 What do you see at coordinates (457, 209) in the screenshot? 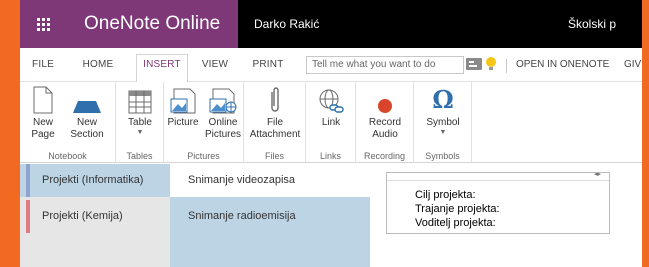
I see `note-line: Trajanje projekta:` at bounding box center [457, 209].